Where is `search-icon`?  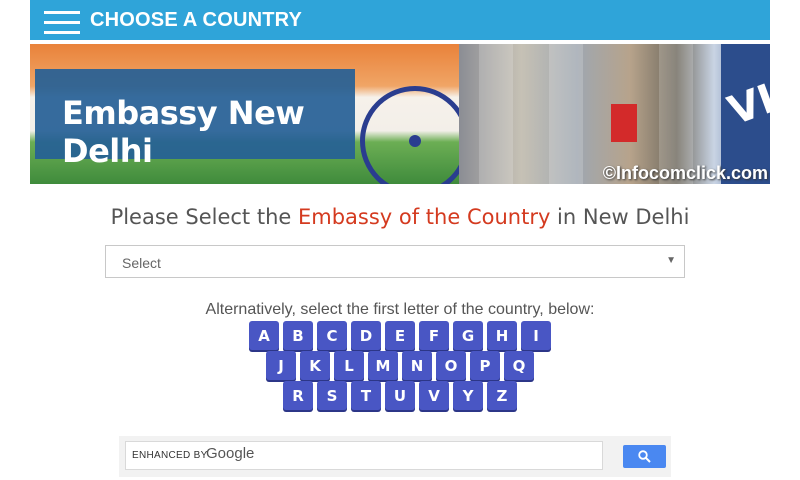
search-icon is located at coordinates (644, 456).